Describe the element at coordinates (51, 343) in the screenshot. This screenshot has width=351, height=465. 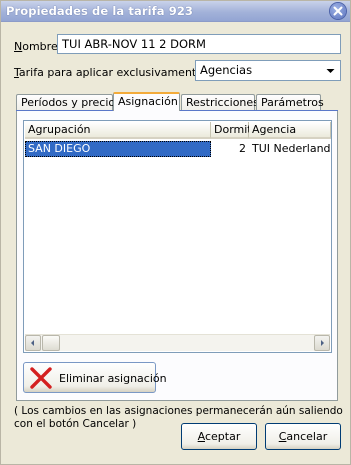
I see `scrollbar-thumb` at that location.